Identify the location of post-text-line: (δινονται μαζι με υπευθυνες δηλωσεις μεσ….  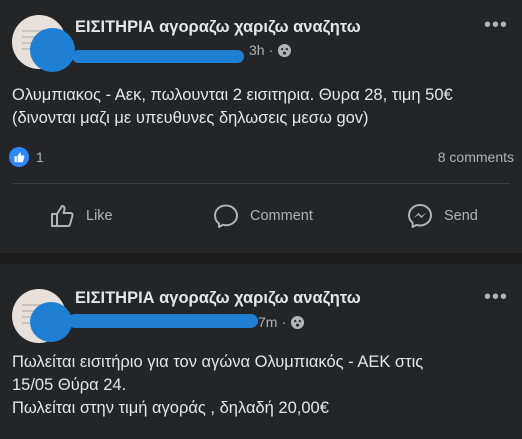
(190, 118).